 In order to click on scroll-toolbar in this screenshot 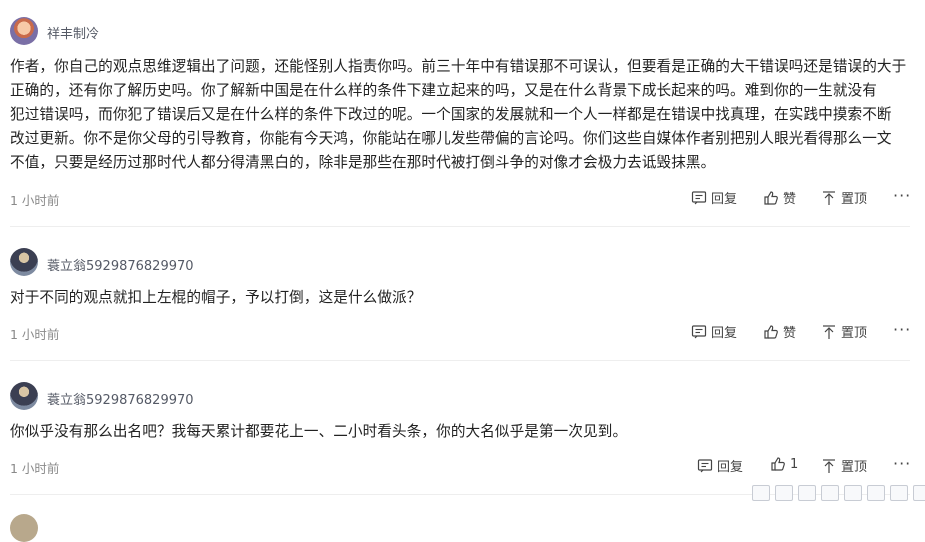, I will do `click(838, 493)`.